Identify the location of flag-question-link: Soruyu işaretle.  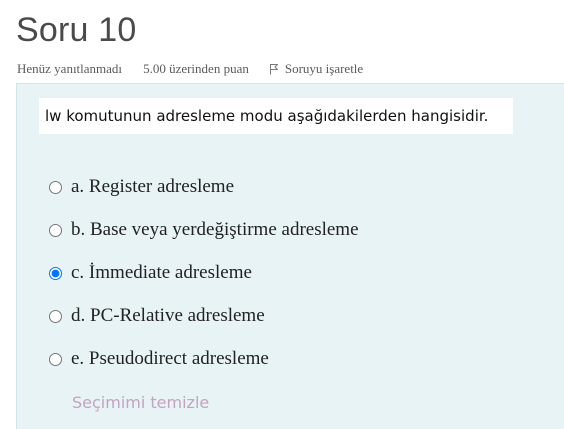
(316, 69).